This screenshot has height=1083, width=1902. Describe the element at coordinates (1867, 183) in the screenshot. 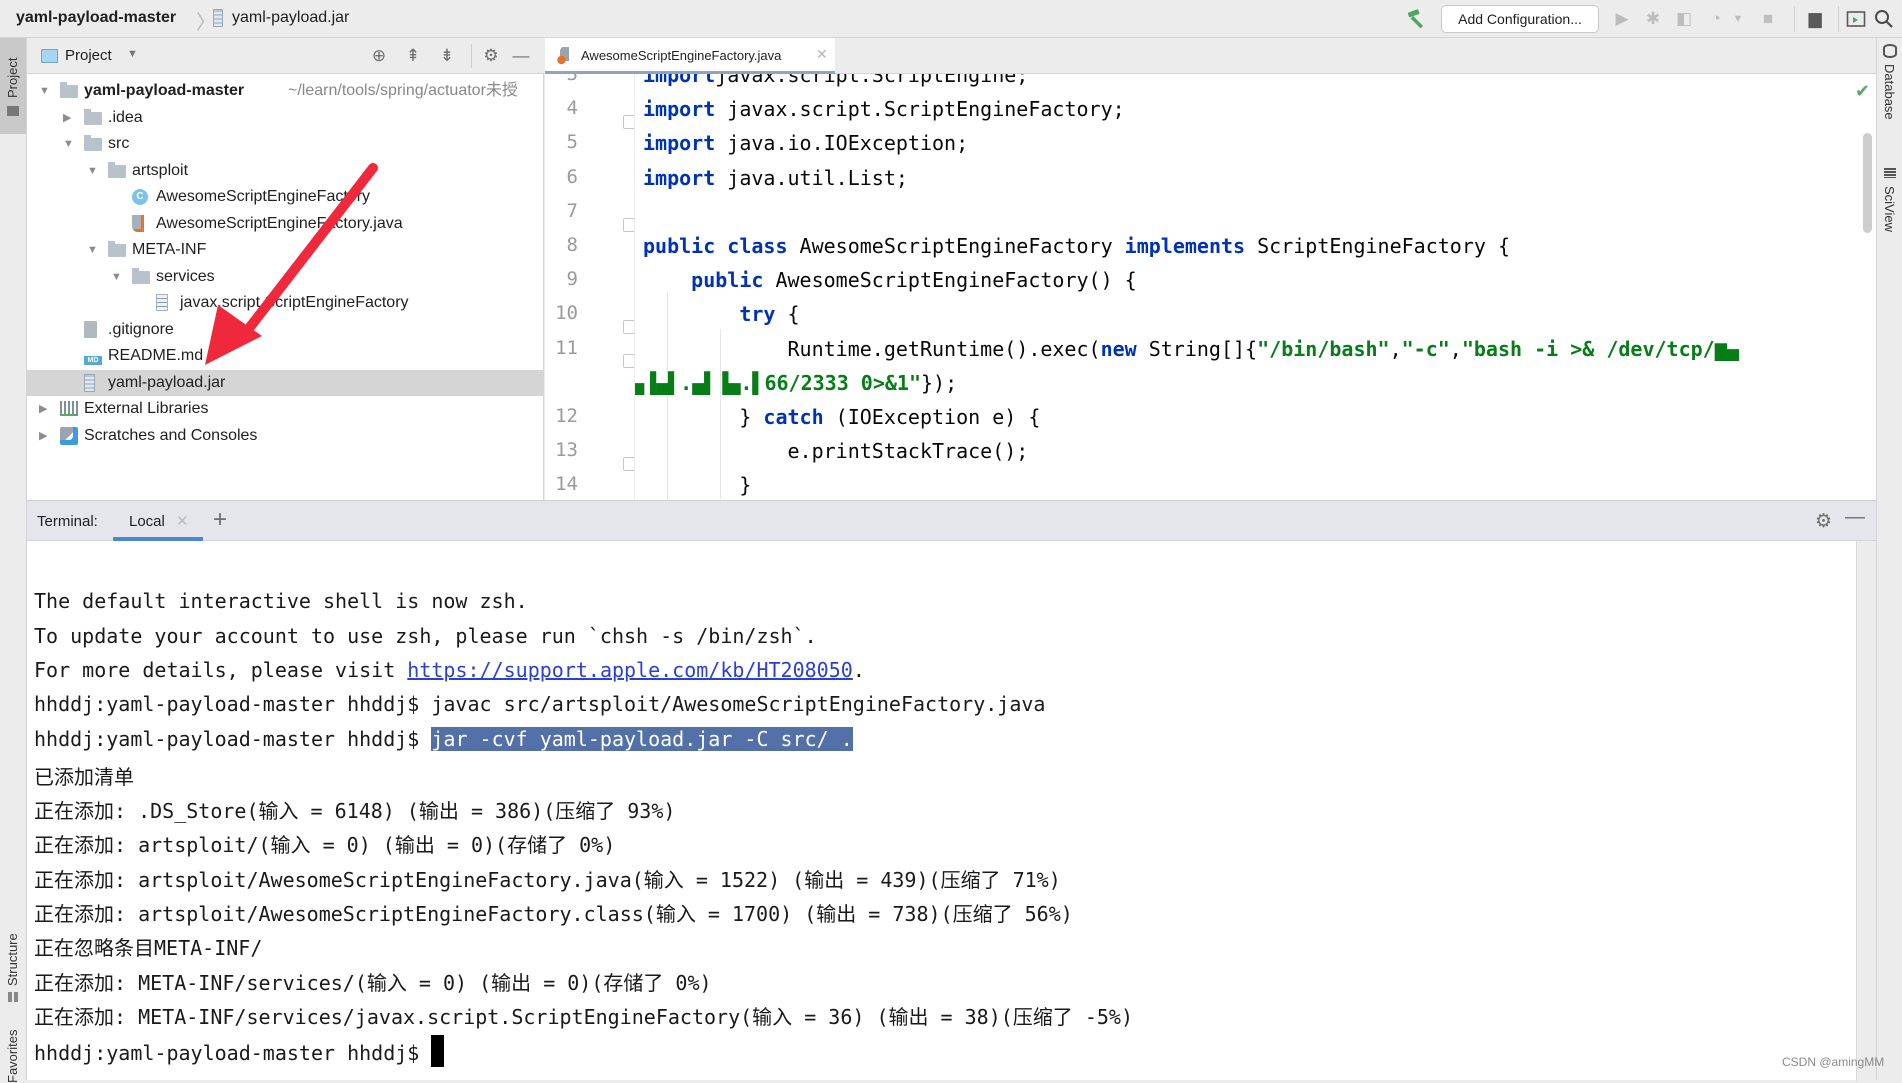

I see `editor-scrollbar` at that location.